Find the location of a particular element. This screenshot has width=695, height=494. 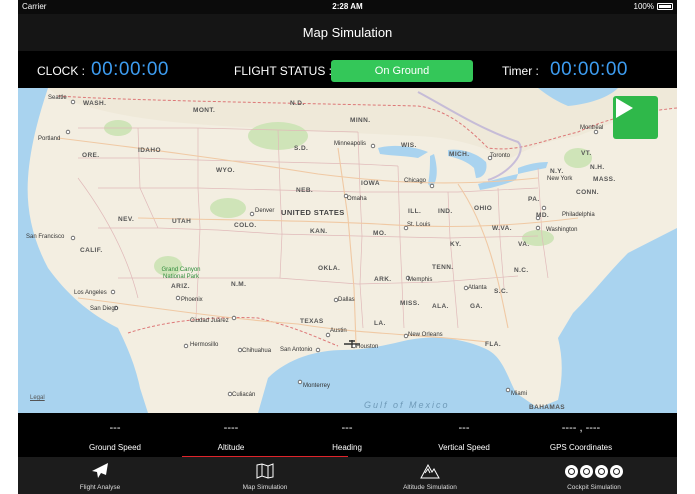

state-label: BAHAMAS is located at coordinates (547, 407).